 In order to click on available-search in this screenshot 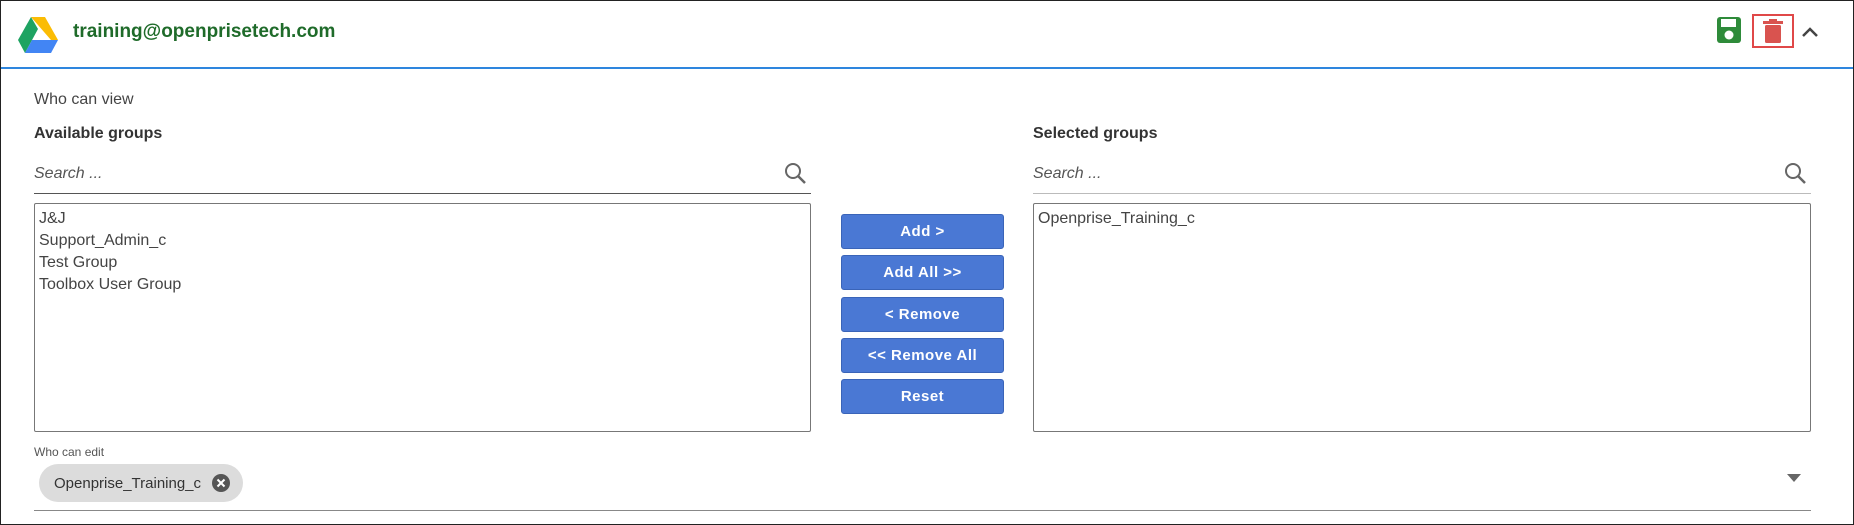, I will do `click(422, 175)`.